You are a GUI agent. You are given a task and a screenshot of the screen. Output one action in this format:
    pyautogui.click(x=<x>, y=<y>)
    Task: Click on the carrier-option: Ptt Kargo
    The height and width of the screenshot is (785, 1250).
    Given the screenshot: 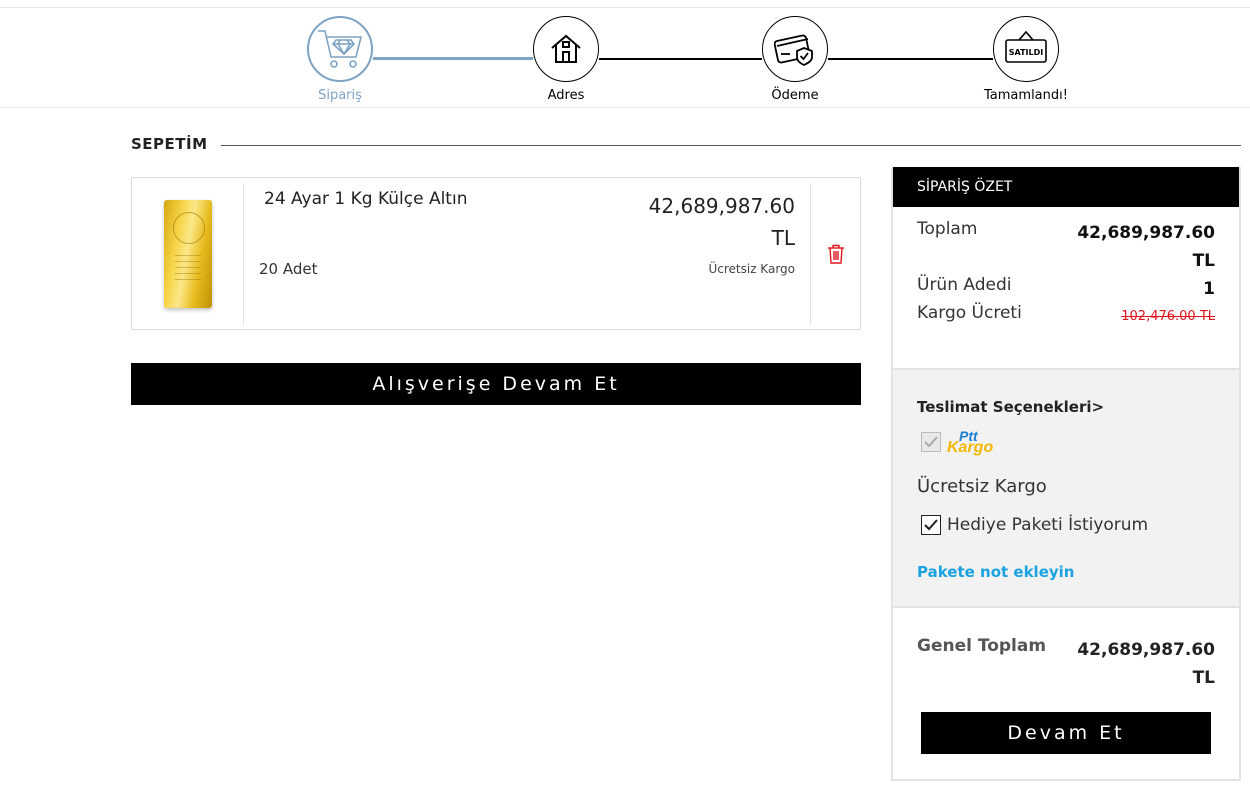 What is the action you would take?
    pyautogui.click(x=957, y=442)
    